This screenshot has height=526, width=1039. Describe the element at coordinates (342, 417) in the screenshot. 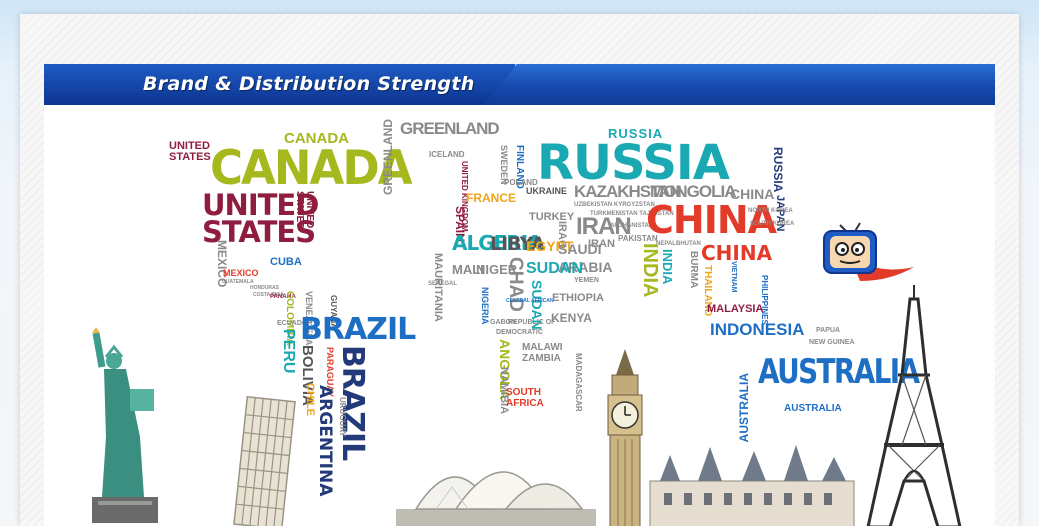

I see `map-word-uruguay: URUGUAY` at that location.